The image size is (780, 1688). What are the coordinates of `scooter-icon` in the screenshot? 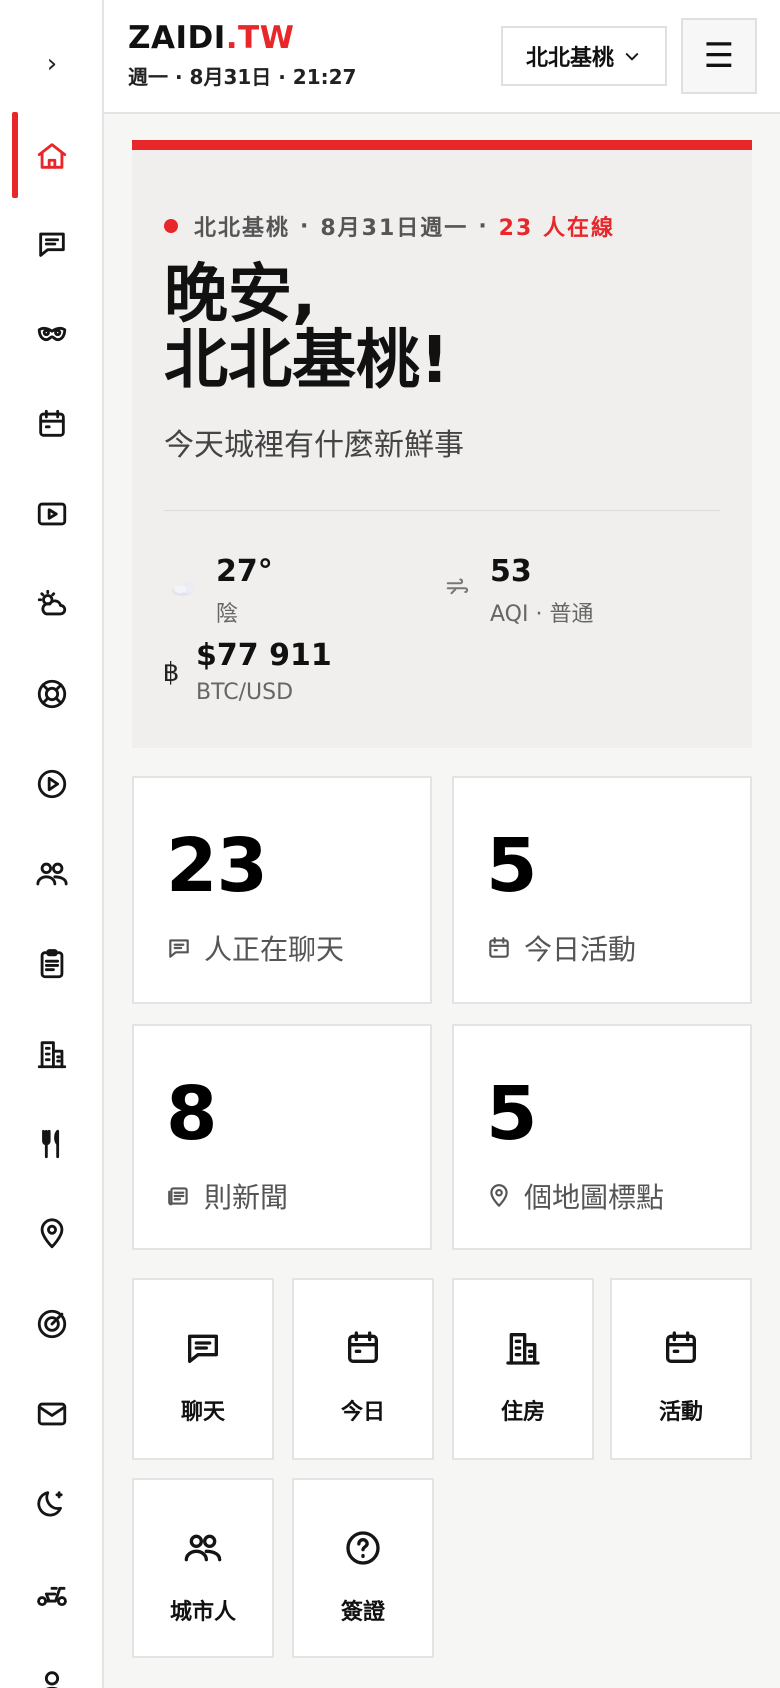 It's located at (52, 1596).